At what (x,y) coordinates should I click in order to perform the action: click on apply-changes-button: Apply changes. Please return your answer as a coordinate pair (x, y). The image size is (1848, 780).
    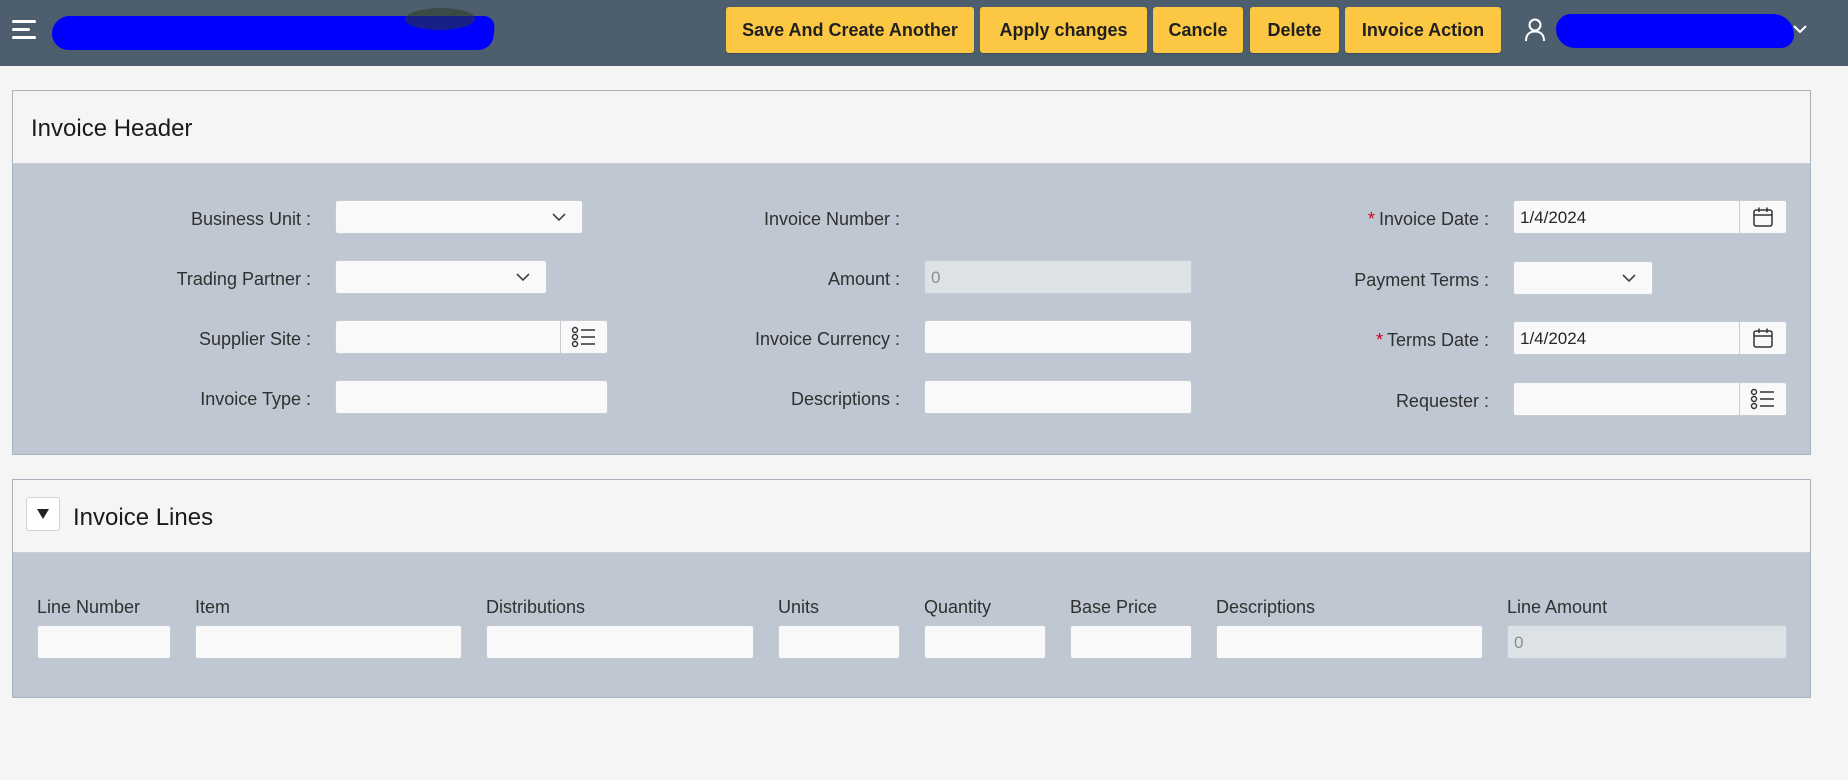
    Looking at the image, I should click on (1063, 30).